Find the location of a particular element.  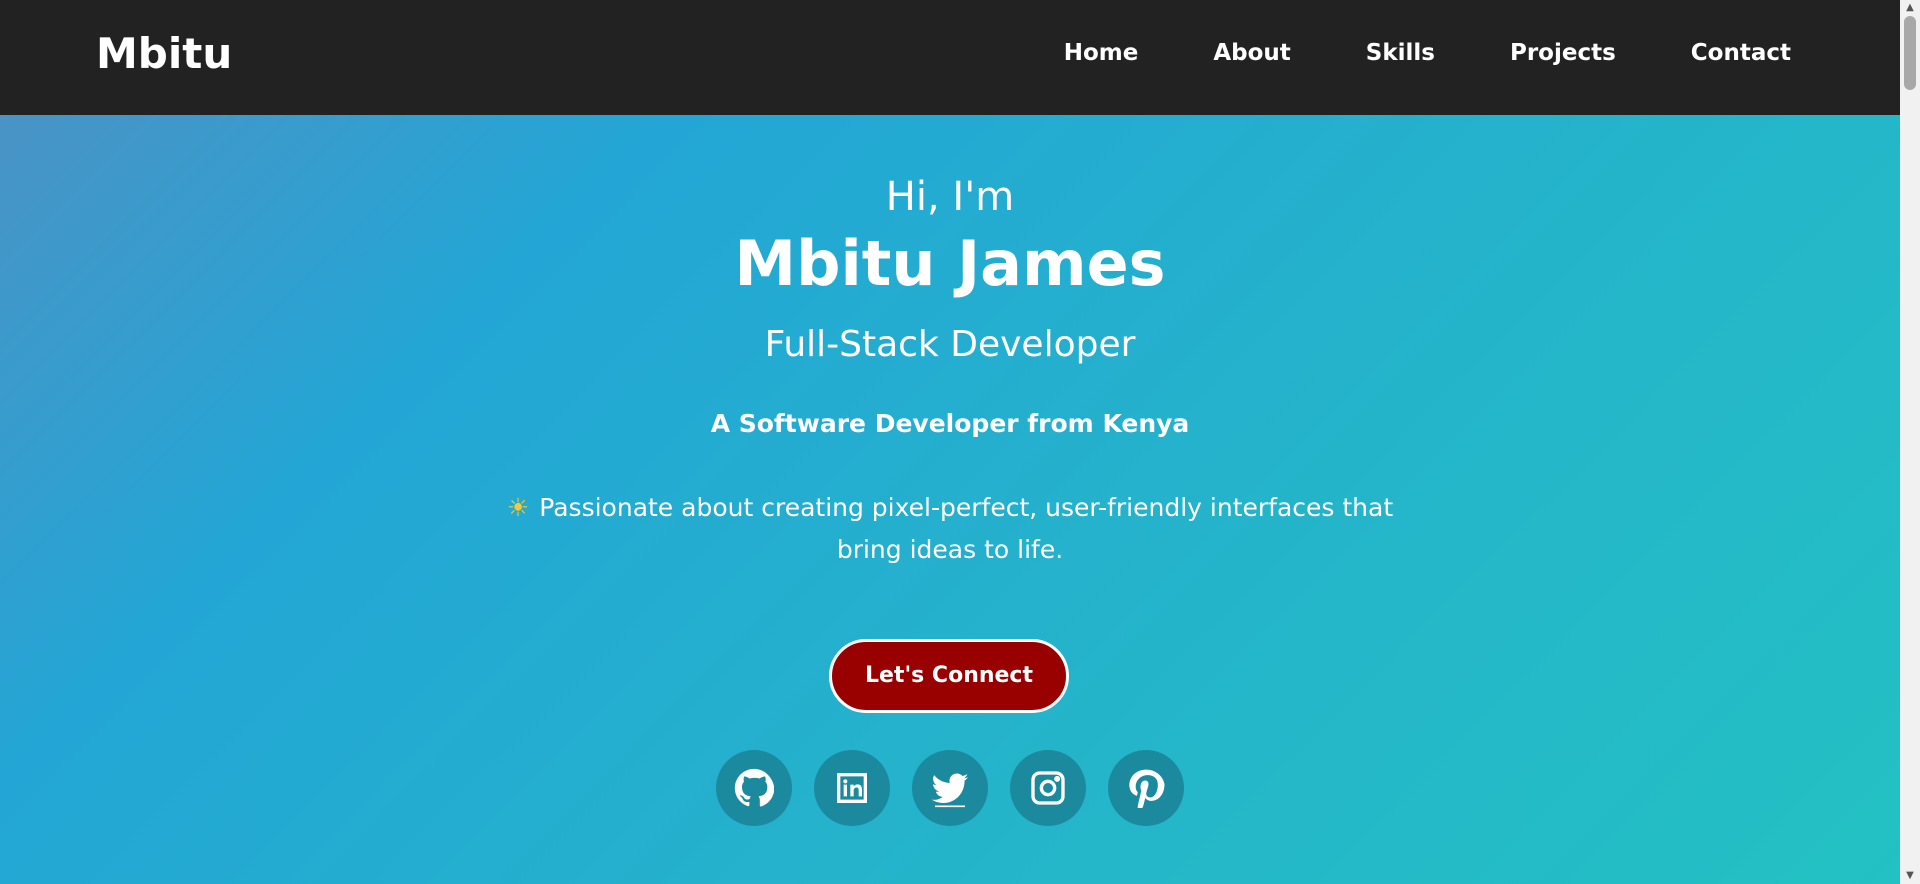

instagram-link is located at coordinates (1048, 788).